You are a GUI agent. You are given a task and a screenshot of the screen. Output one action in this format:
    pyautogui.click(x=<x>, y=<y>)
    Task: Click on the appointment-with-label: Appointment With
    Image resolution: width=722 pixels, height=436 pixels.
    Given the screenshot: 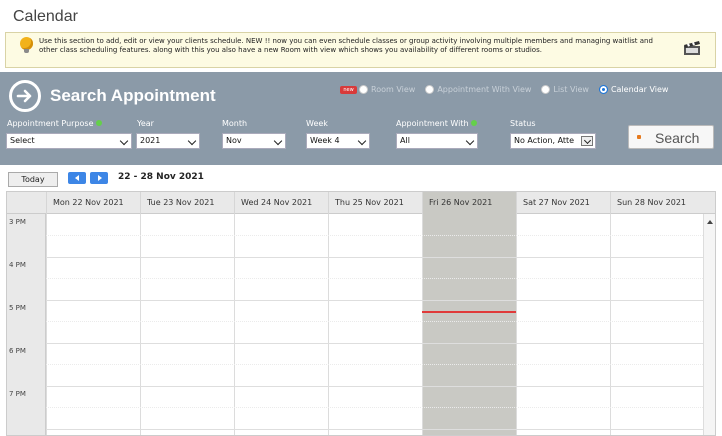 What is the action you would take?
    pyautogui.click(x=436, y=123)
    